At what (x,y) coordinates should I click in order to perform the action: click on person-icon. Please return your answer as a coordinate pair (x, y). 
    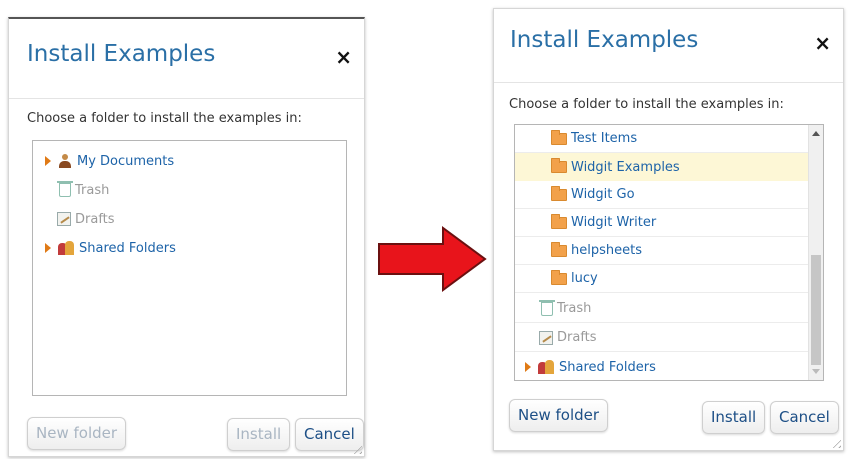
    Looking at the image, I should click on (65, 161).